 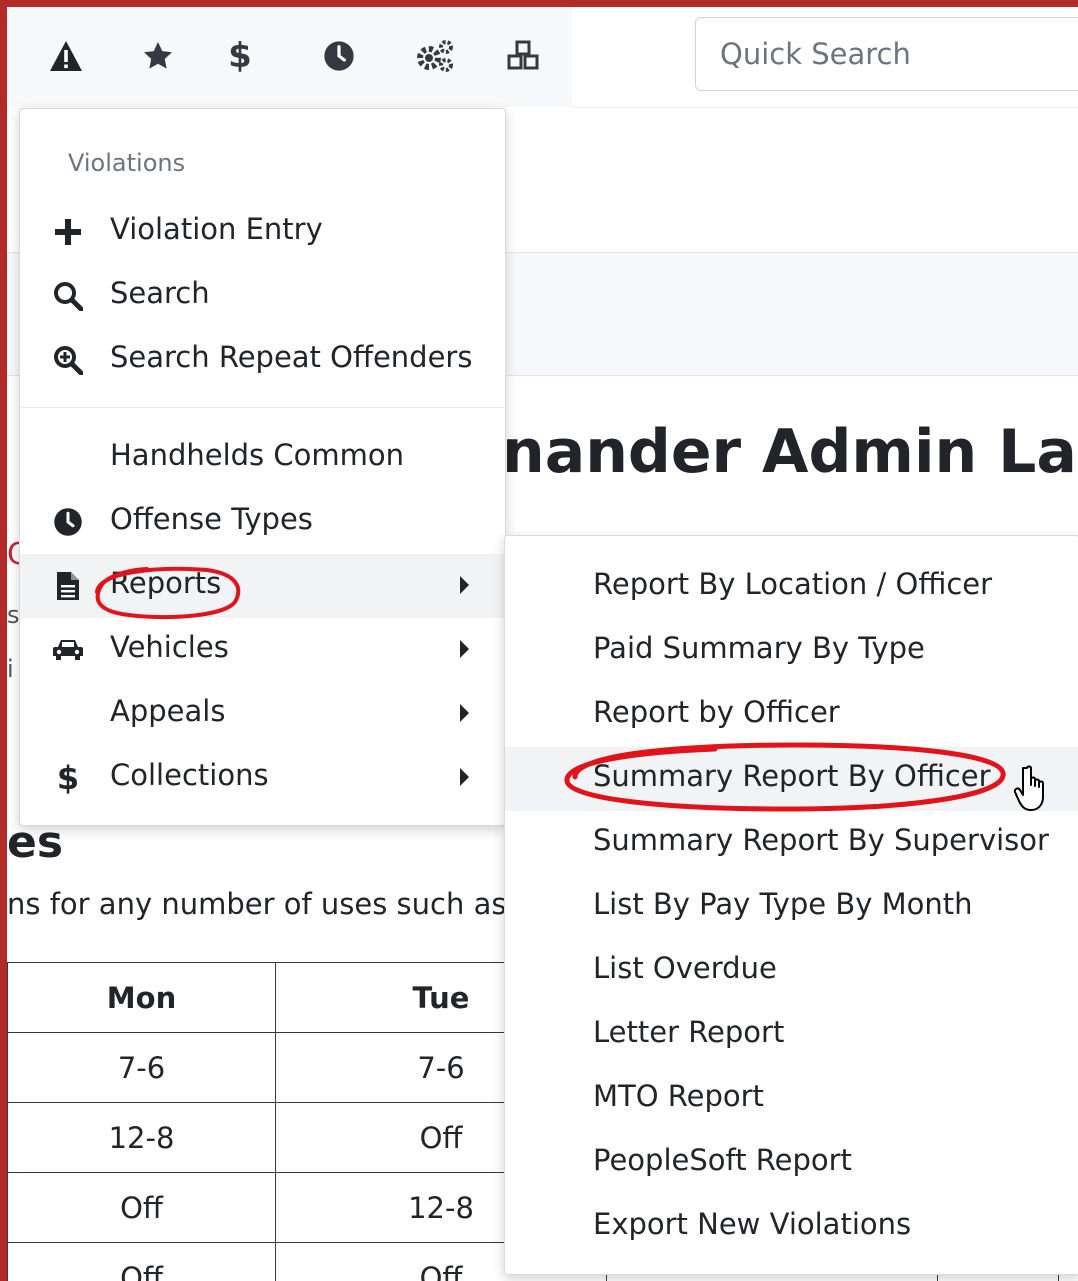 I want to click on submenu-item-label: Report By Location / Officer, so click(x=793, y=584).